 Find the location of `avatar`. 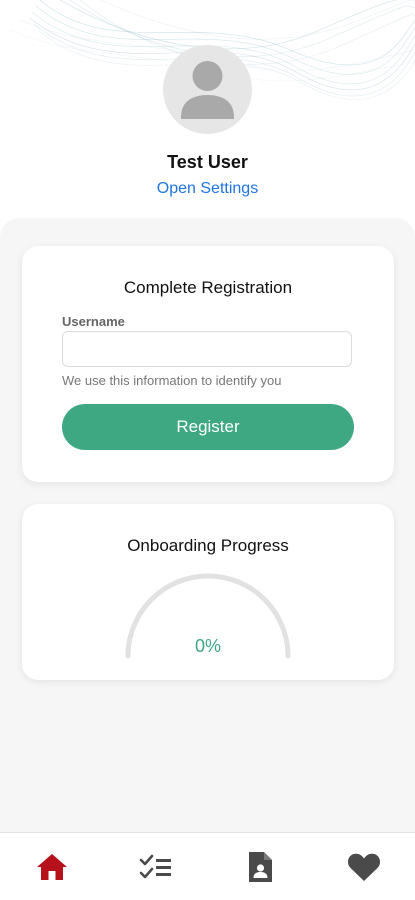

avatar is located at coordinates (207, 89).